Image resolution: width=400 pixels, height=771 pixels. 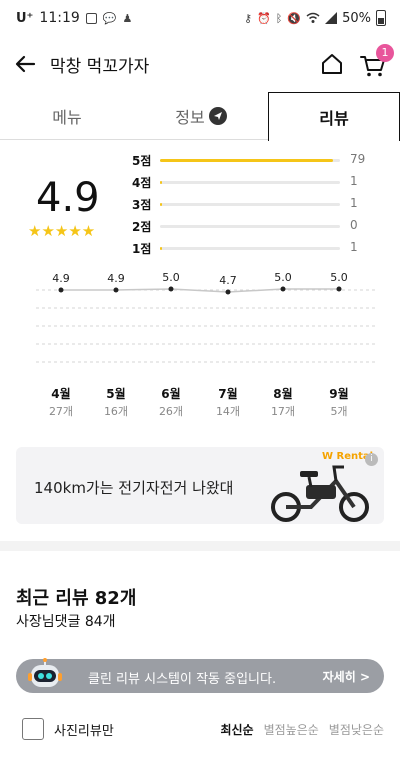 I want to click on chat-notification-icon: 💬, so click(x=109, y=18).